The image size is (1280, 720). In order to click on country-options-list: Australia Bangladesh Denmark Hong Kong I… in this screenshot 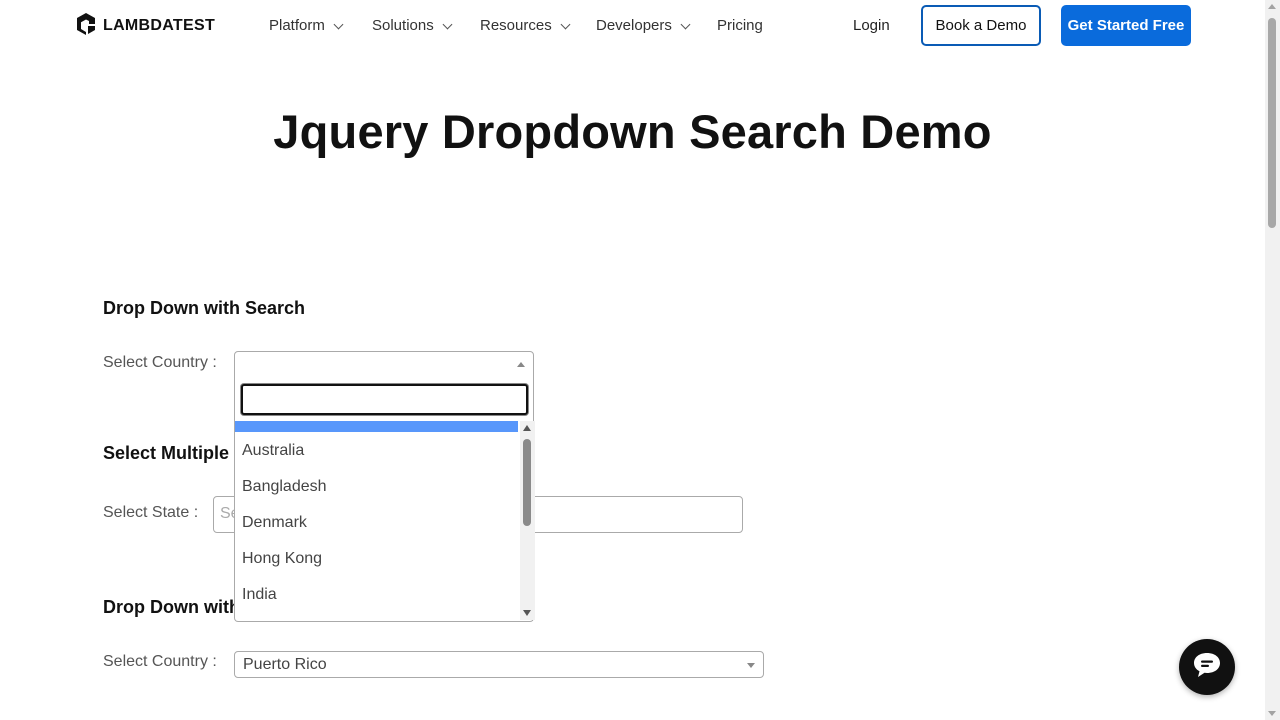, I will do `click(385, 520)`.